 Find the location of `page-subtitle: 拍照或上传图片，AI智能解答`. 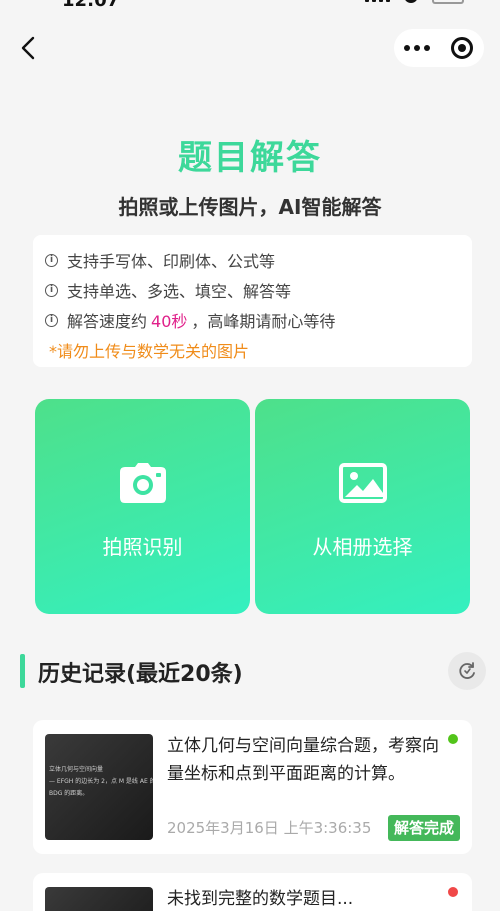

page-subtitle: 拍照或上传图片，AI智能解答 is located at coordinates (250, 207).